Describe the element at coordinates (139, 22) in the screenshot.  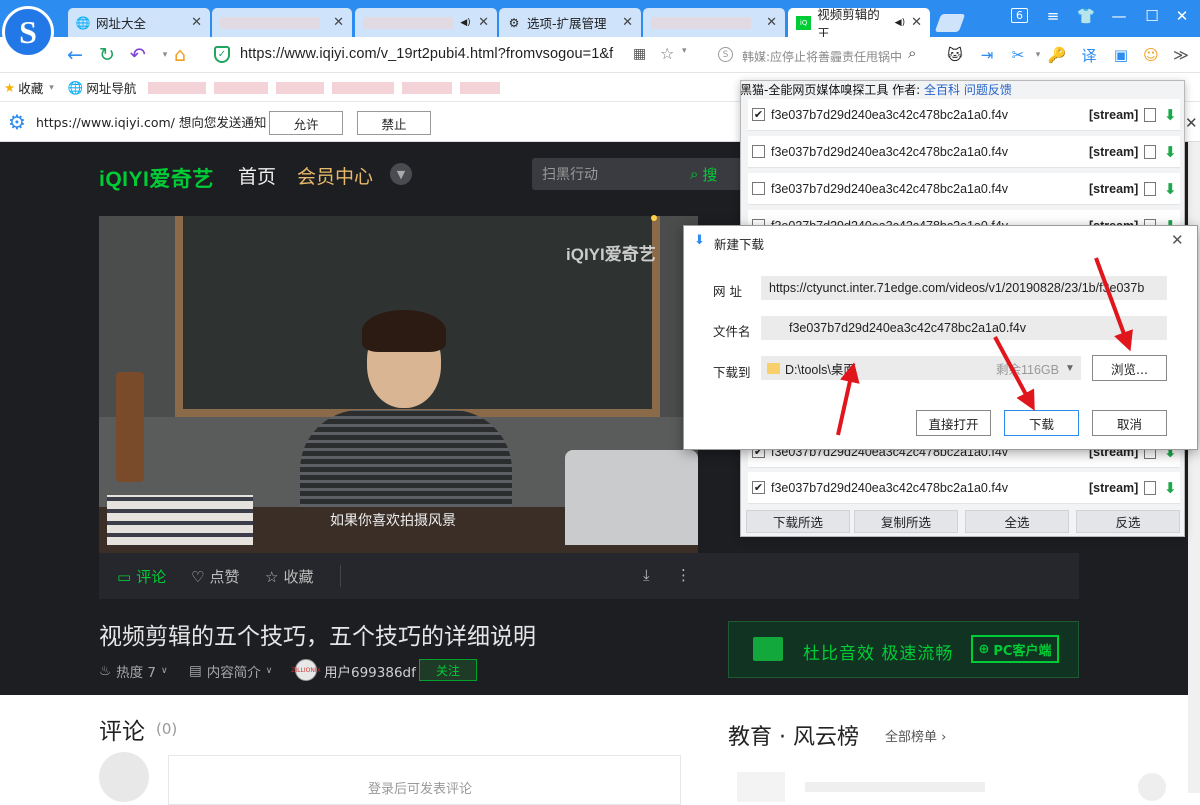
I see `tab-1: 🌐 网址大全 ✕` at that location.